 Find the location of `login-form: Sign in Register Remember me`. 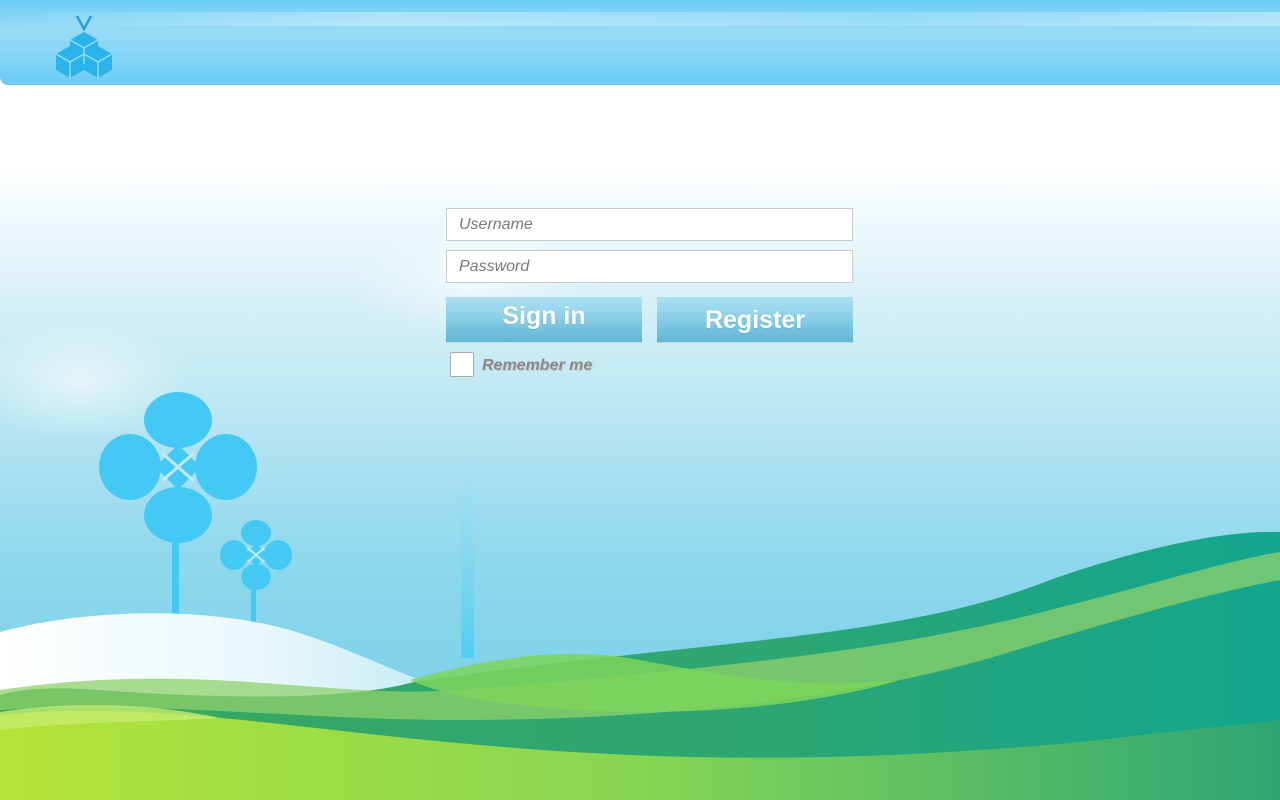

login-form: Sign in Register Remember me is located at coordinates (649, 293).